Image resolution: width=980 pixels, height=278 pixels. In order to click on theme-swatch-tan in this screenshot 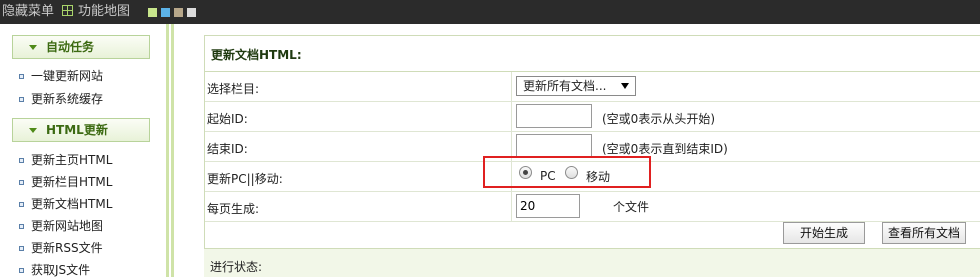, I will do `click(178, 12)`.